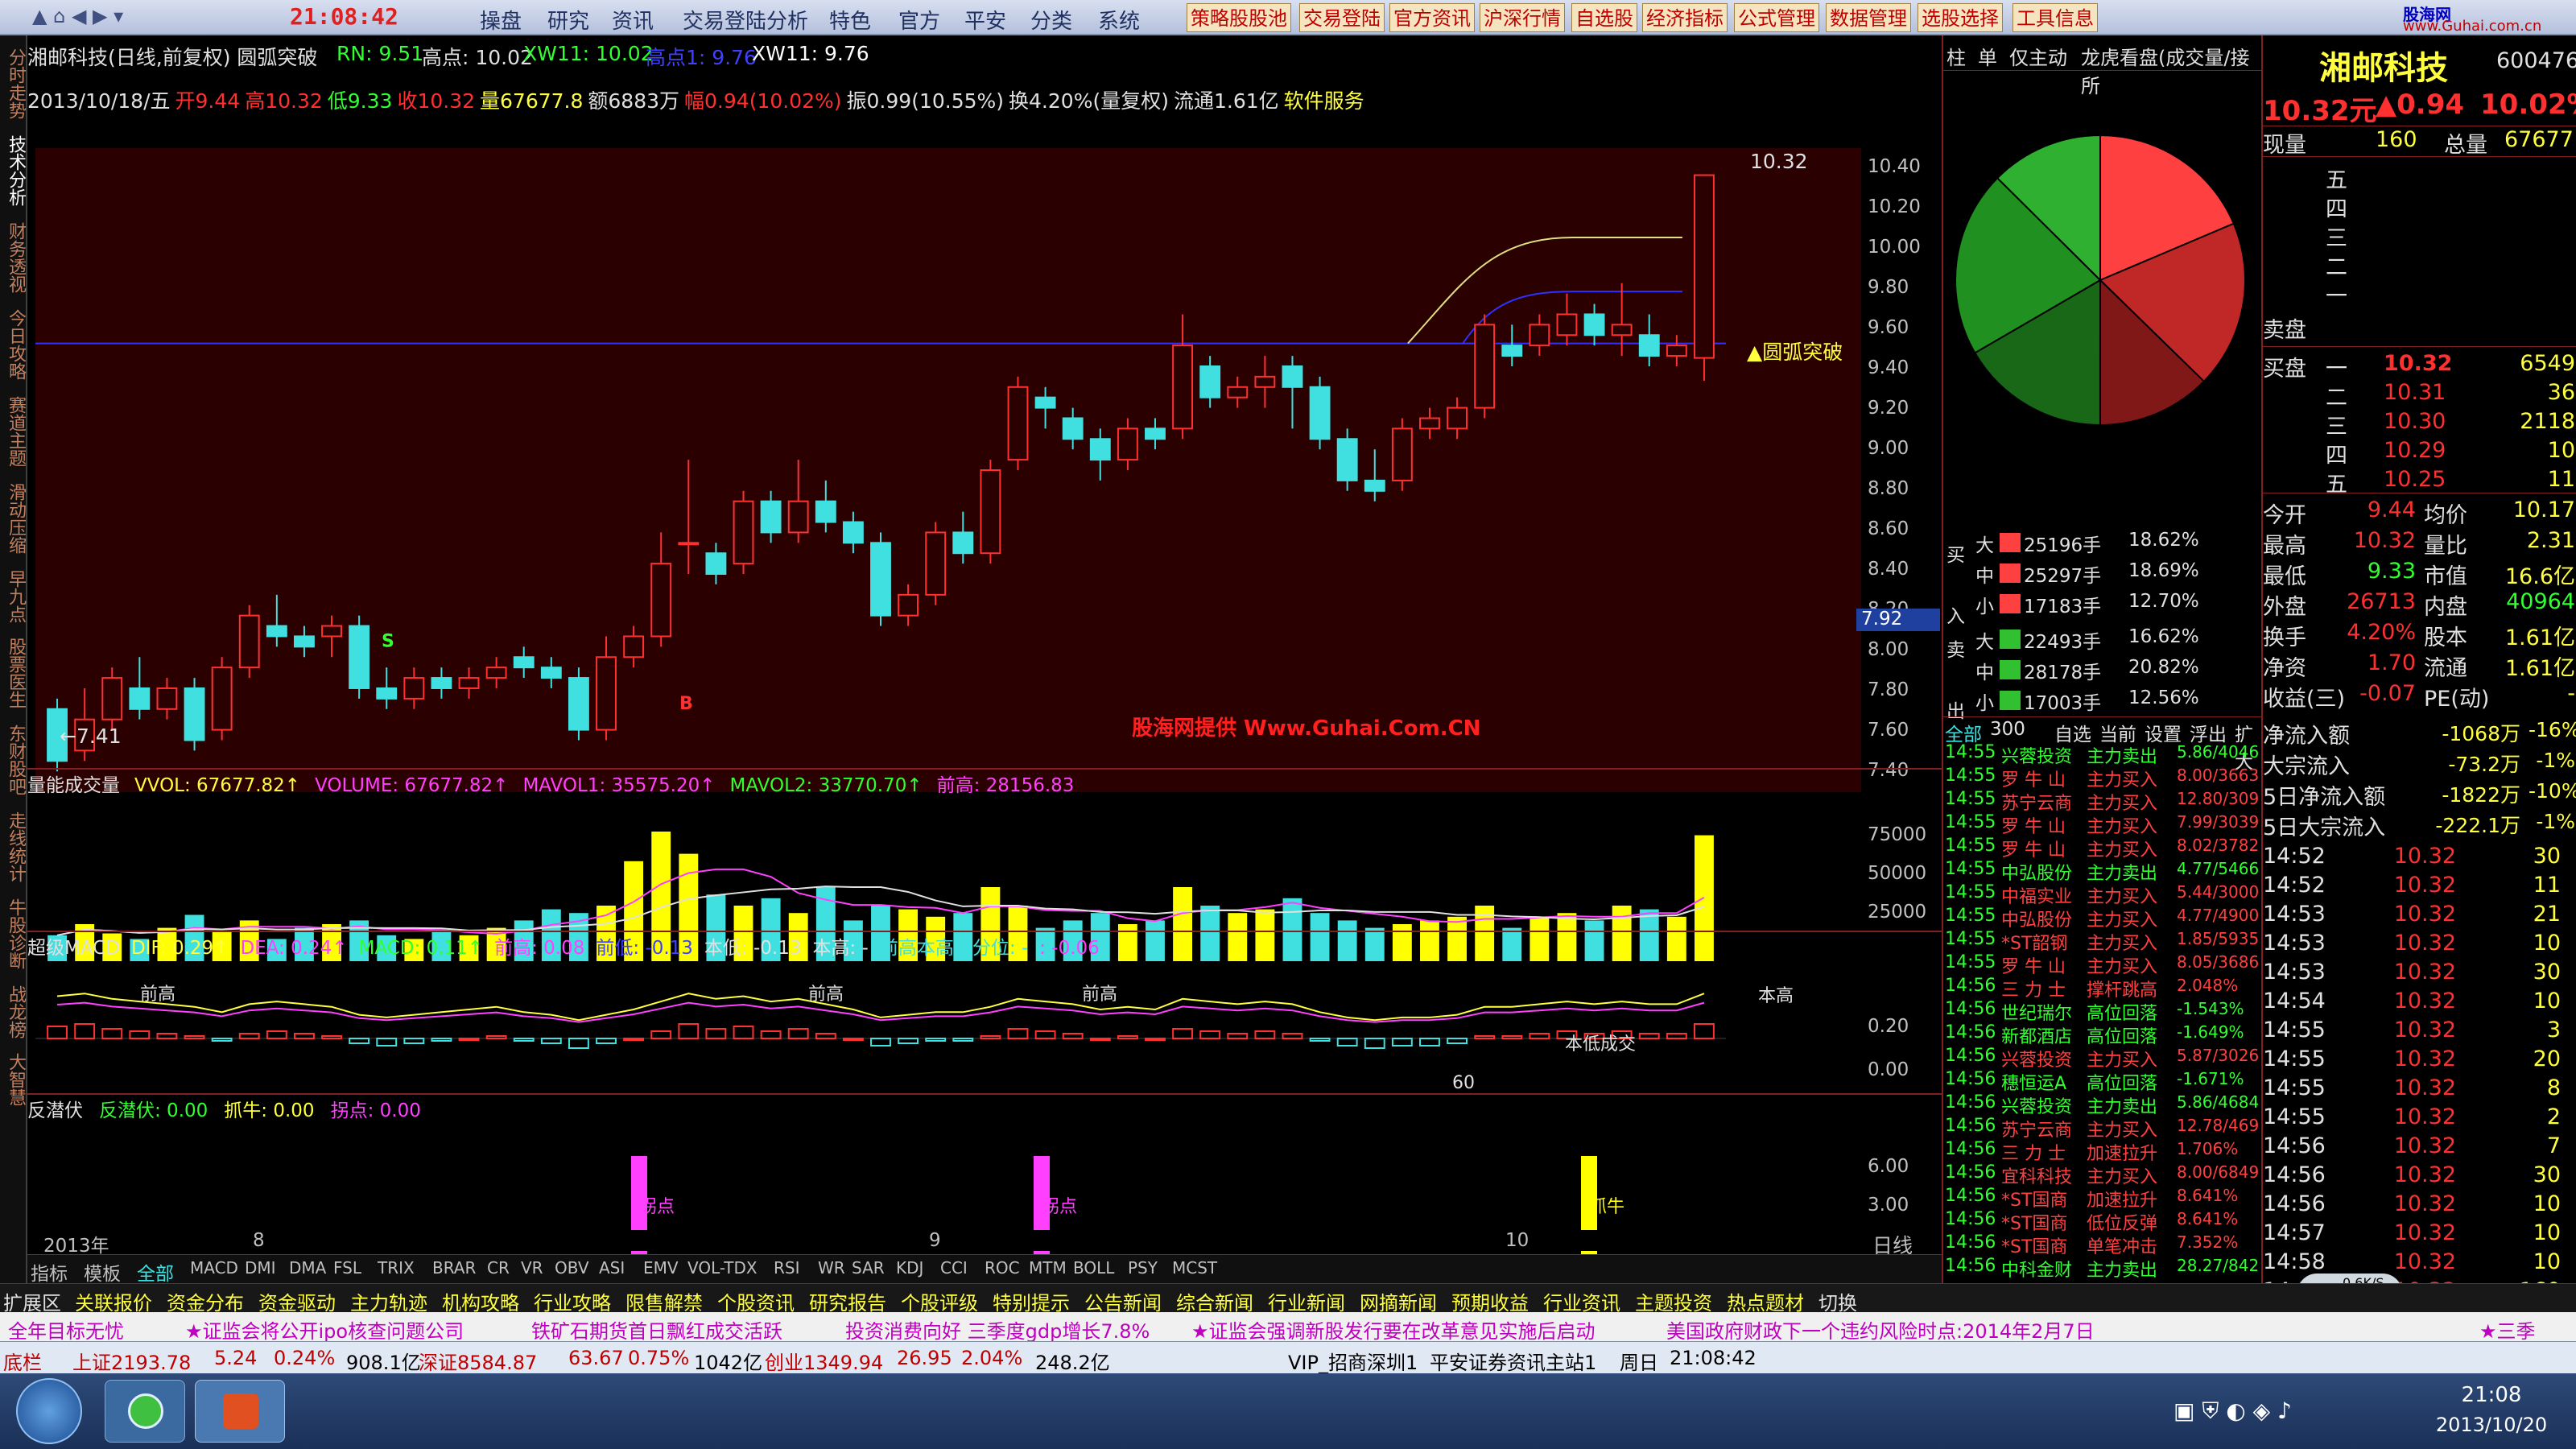  Describe the element at coordinates (14, 431) in the screenshot. I see `left-nav-item-4: 赛道主题` at that location.